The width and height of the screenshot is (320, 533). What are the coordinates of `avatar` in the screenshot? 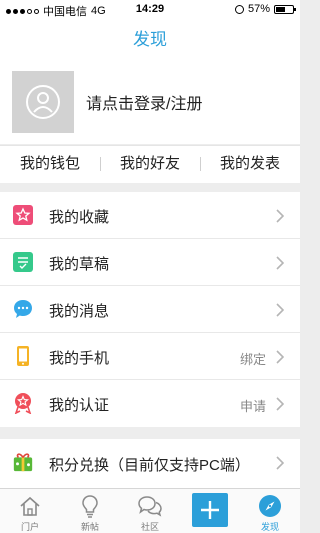 It's located at (43, 102).